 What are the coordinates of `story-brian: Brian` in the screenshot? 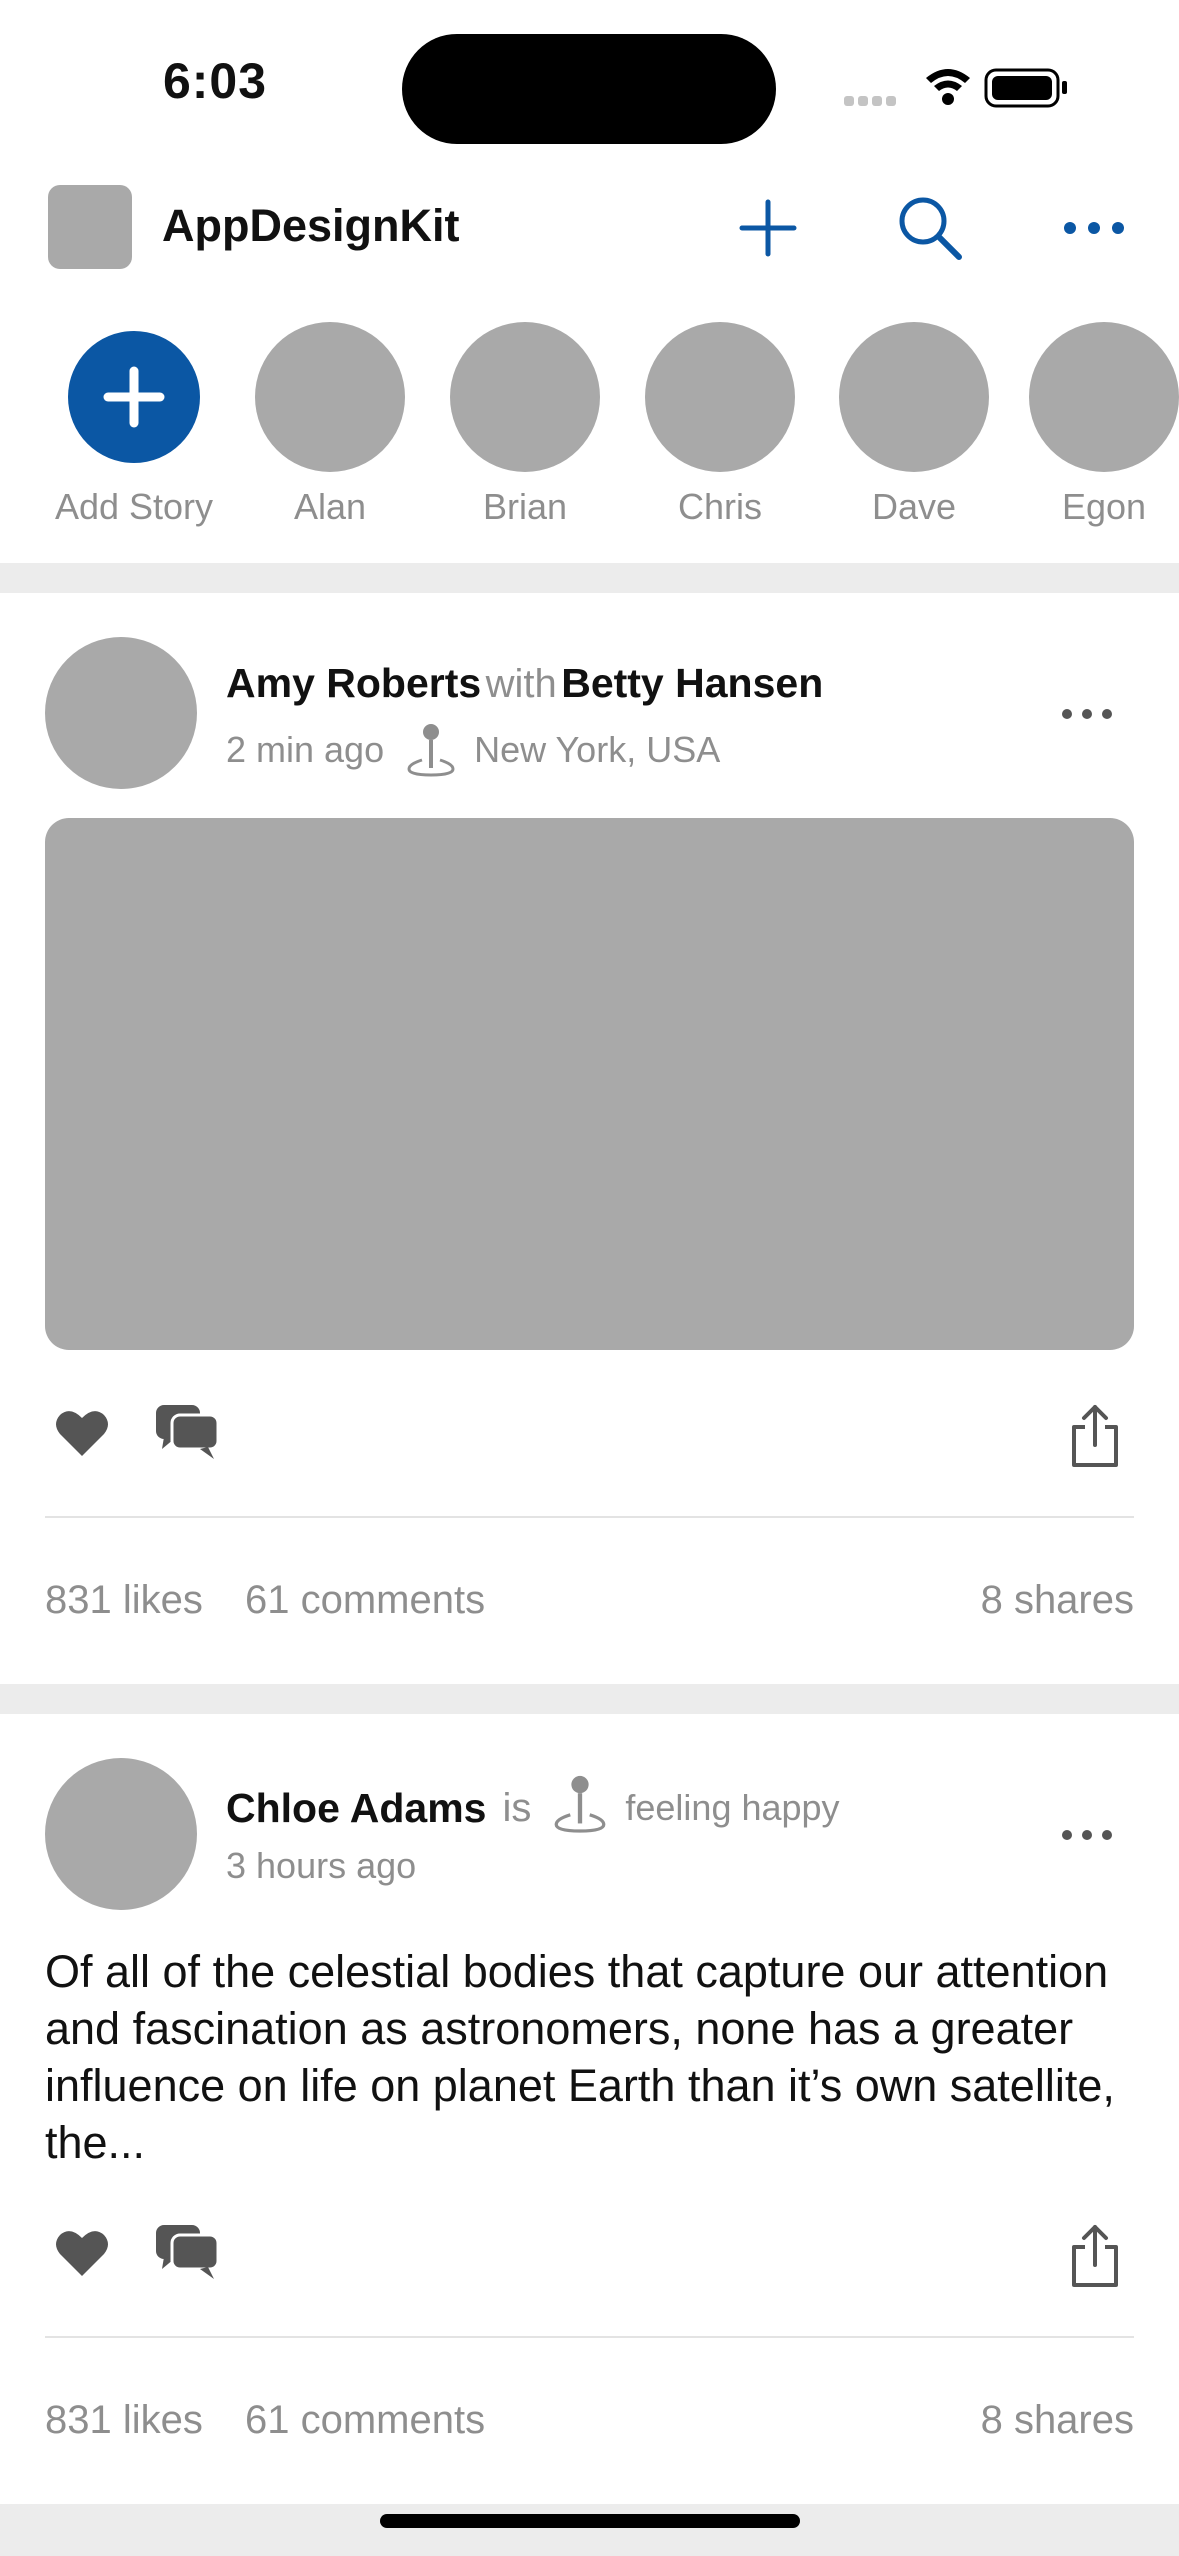 It's located at (525, 425).